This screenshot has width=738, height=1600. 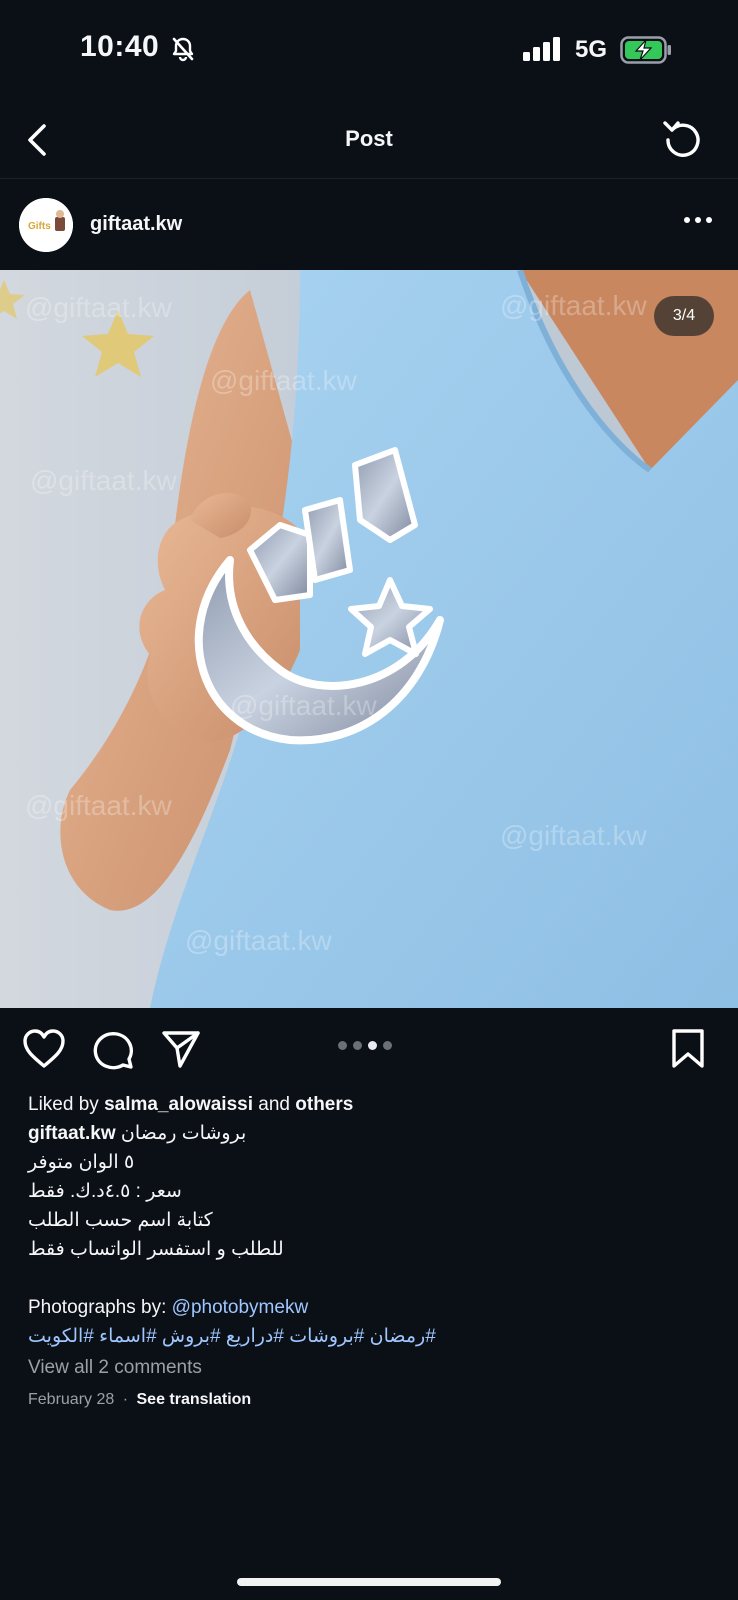 I want to click on post-username: giftaat.kw, so click(x=136, y=224).